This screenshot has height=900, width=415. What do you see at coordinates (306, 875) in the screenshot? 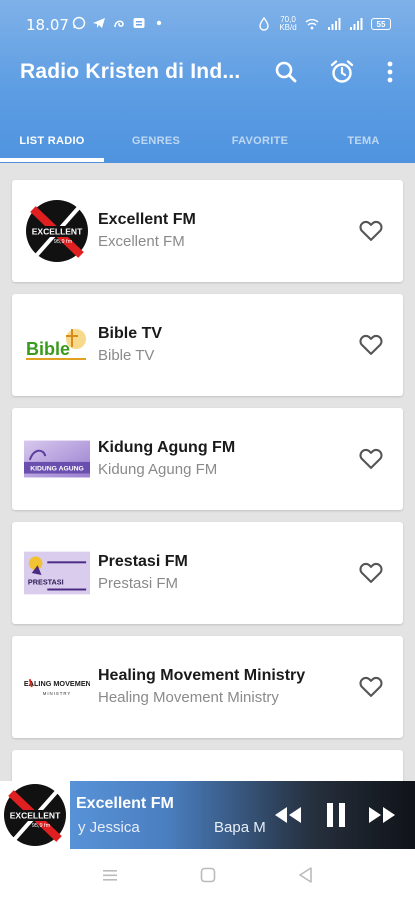
I see `back-nav-icon` at bounding box center [306, 875].